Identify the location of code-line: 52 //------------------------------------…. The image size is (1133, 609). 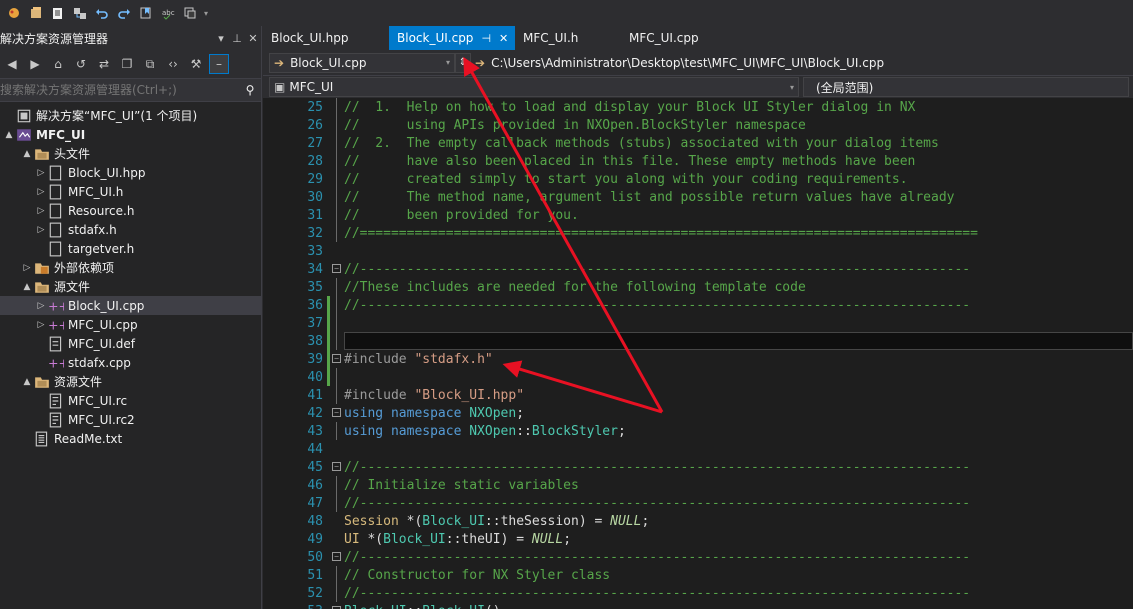
(698, 593).